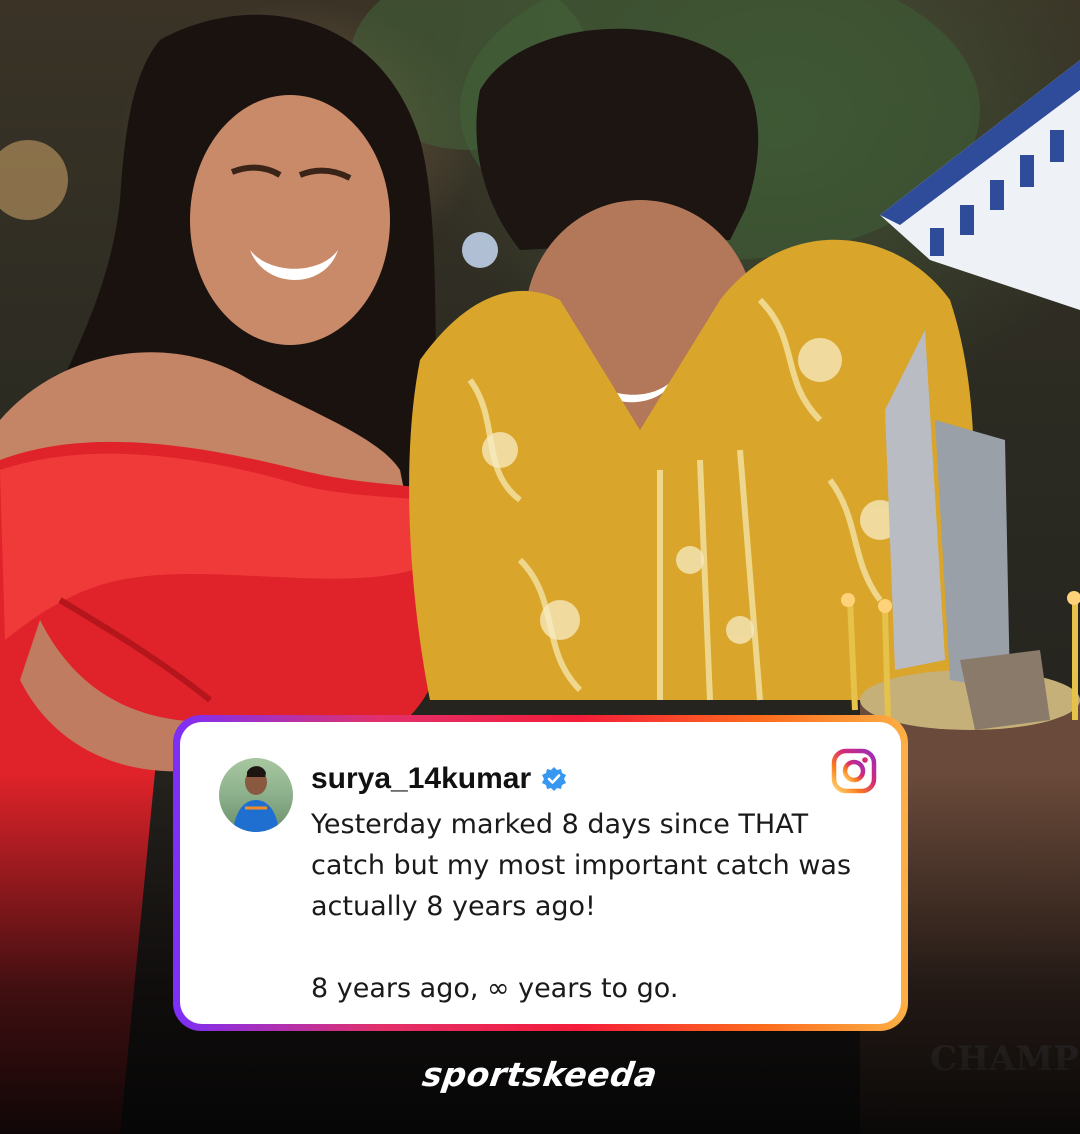  Describe the element at coordinates (256, 795) in the screenshot. I see `avatar` at that location.